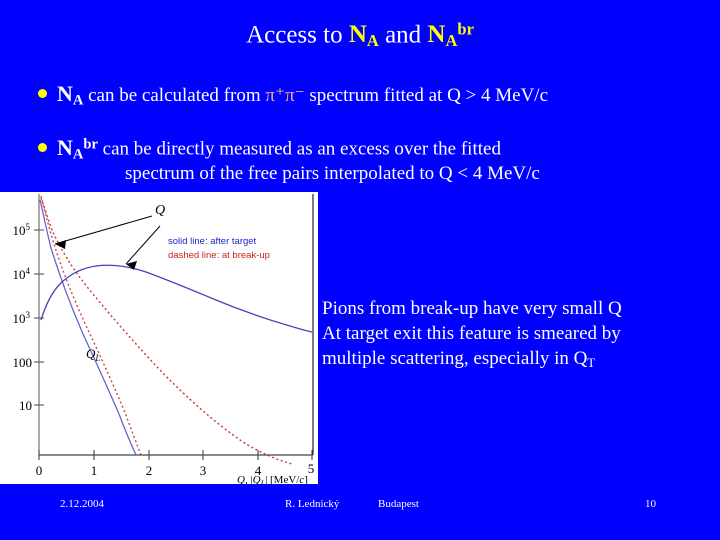  I want to click on x-tick-label-2: 2, so click(149, 470).